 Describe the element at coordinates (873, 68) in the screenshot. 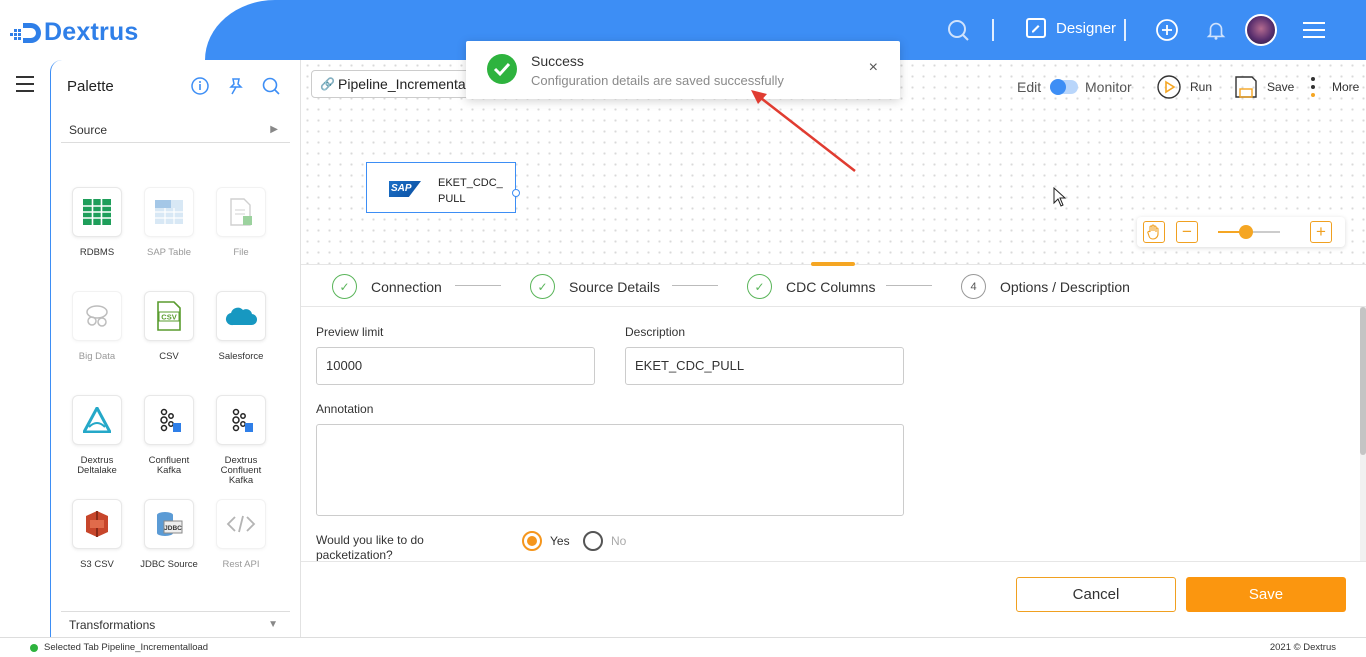

I see `close-icon: ×` at that location.